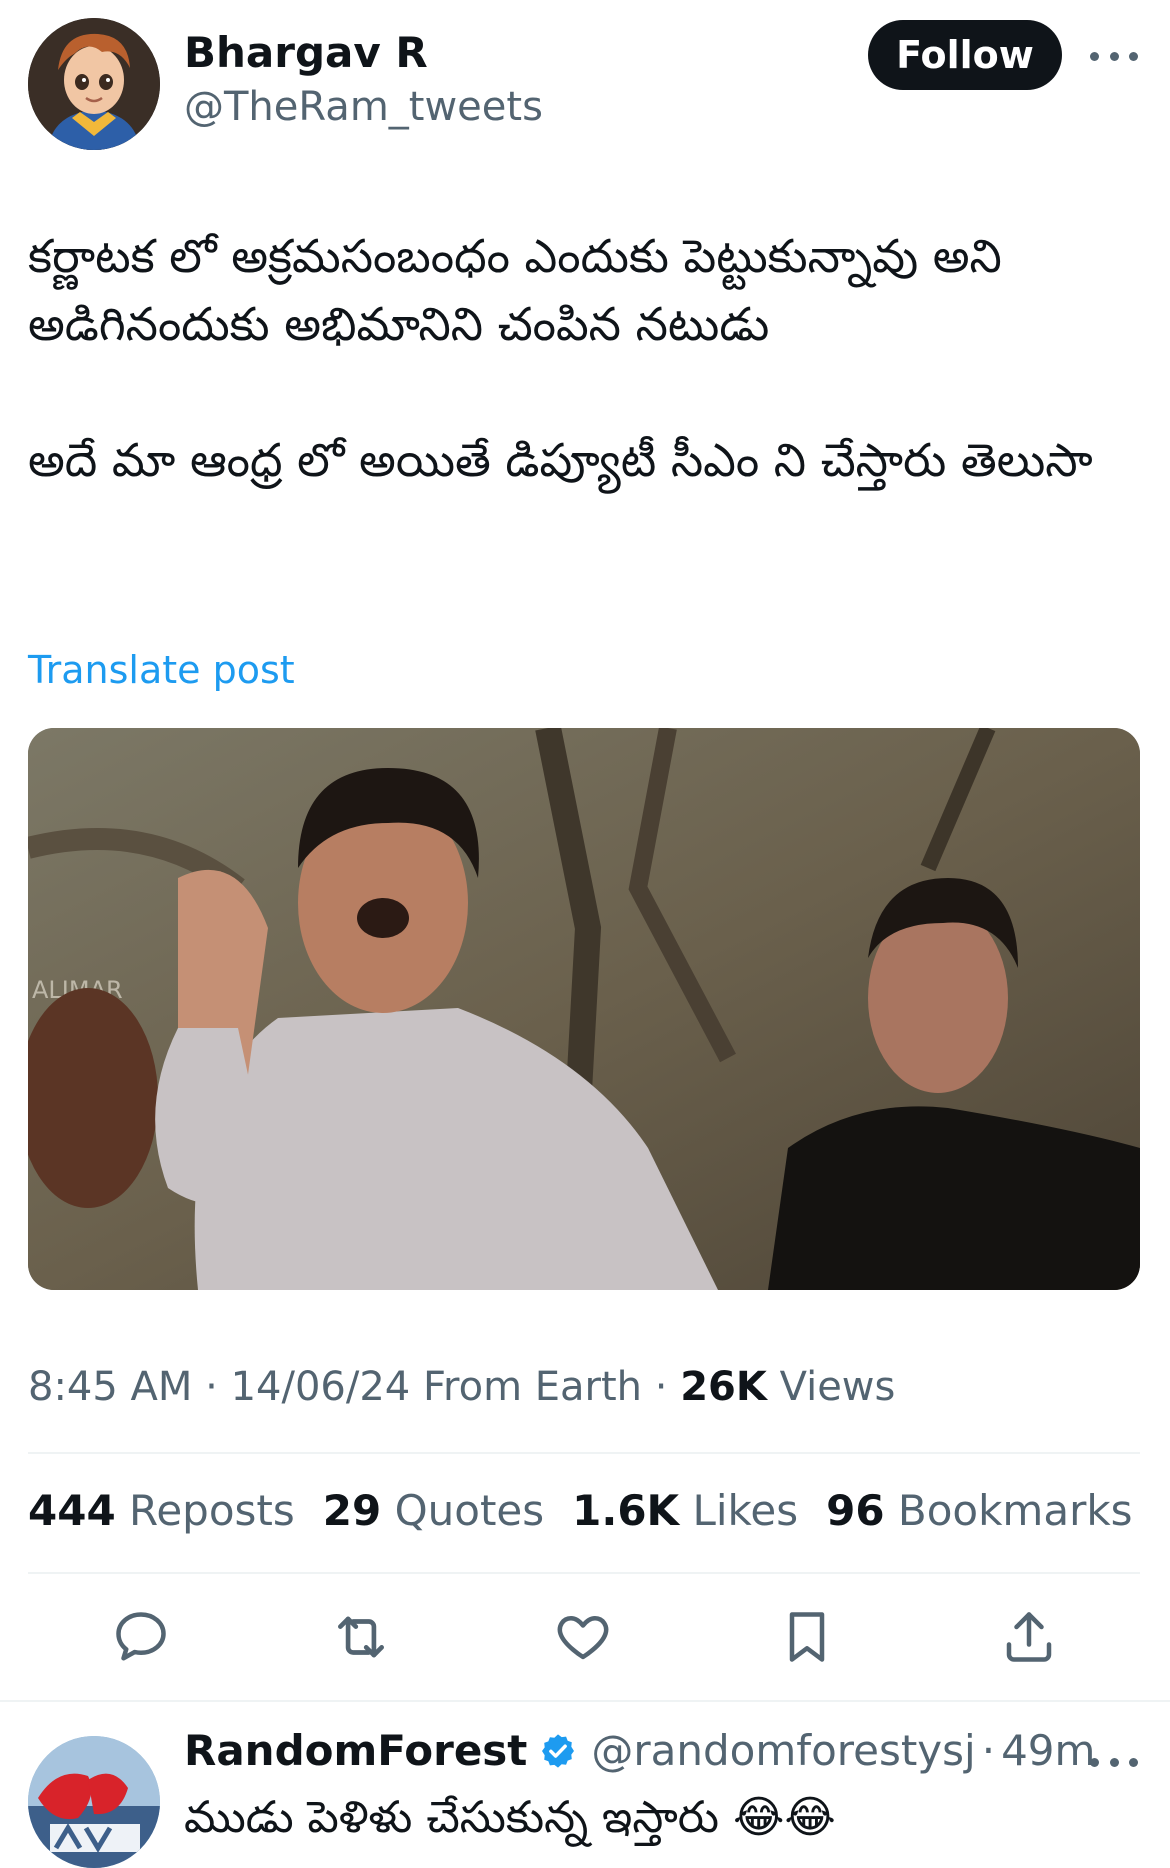 This screenshot has width=1170, height=1868. I want to click on bookmarks-stat: 96 Bookmarks, so click(979, 1510).